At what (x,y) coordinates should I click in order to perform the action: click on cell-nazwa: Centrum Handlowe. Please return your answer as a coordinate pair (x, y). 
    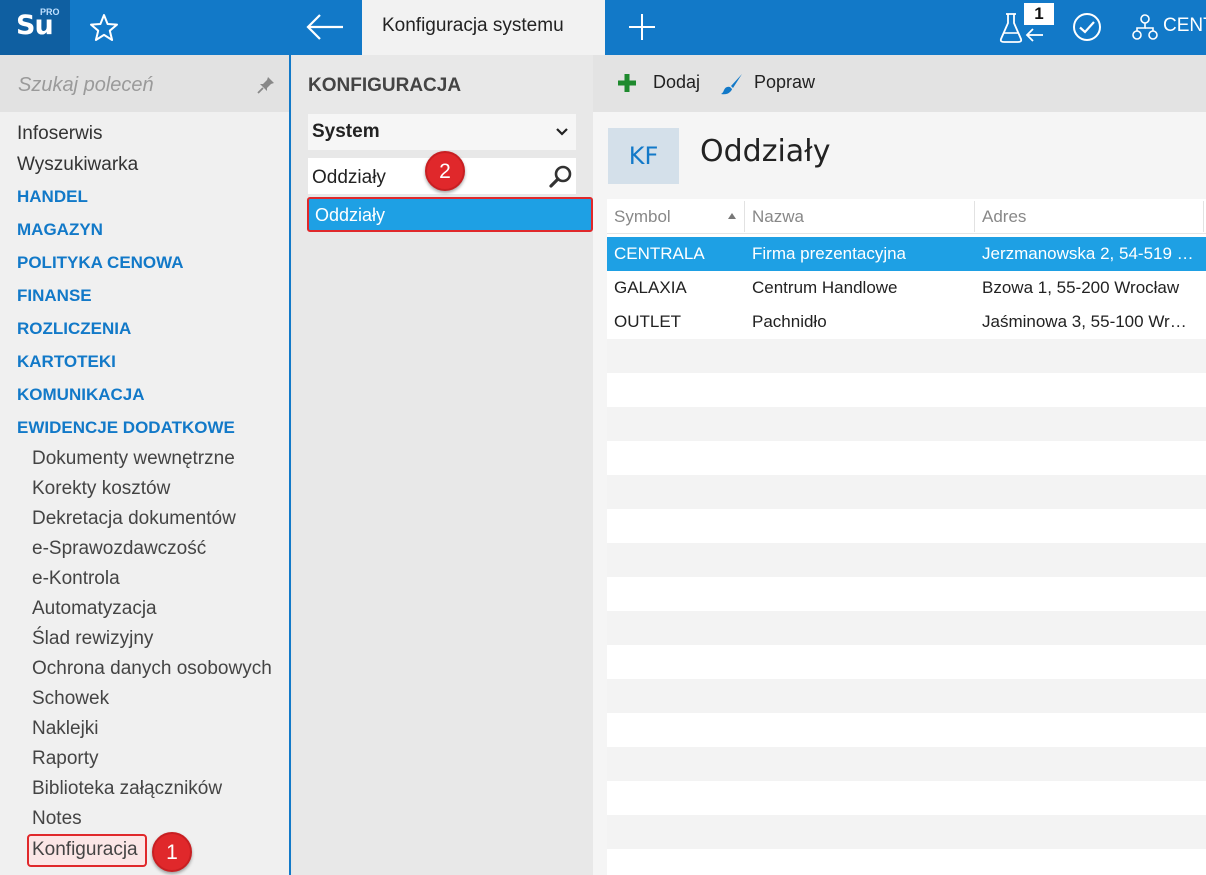
    Looking at the image, I should click on (825, 287).